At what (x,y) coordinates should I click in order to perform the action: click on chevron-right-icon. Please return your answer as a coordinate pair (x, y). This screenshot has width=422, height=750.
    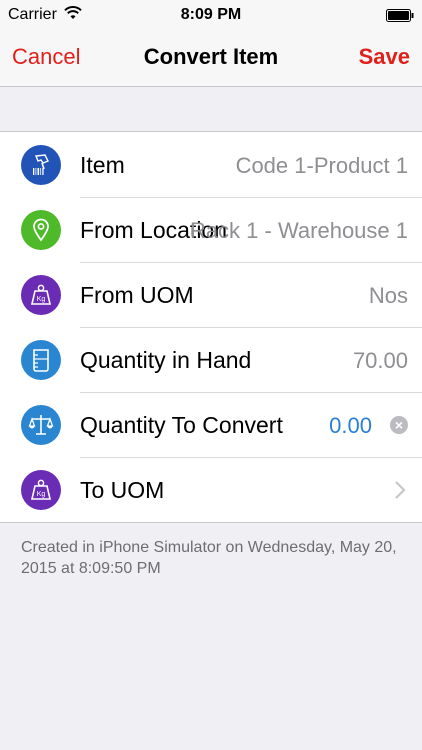
    Looking at the image, I should click on (400, 490).